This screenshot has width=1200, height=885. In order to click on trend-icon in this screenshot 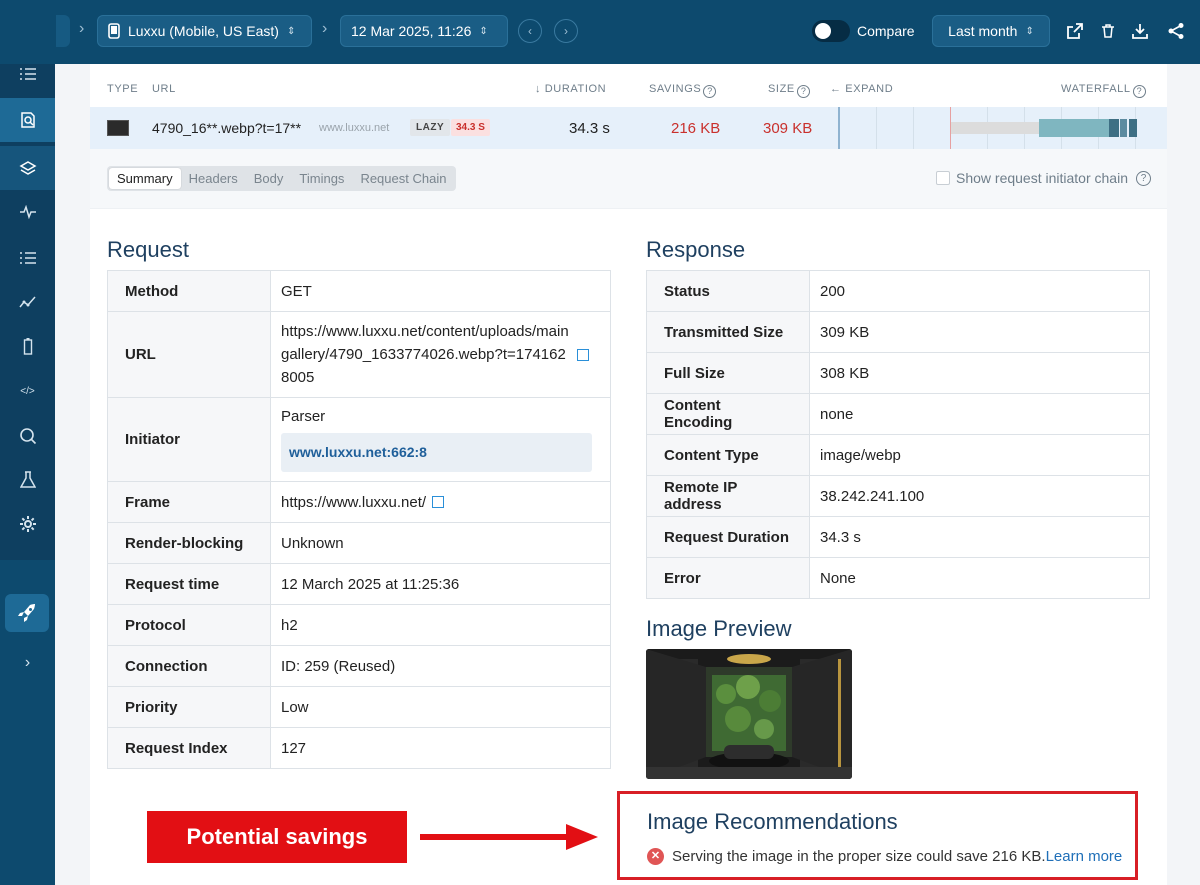, I will do `click(27, 302)`.